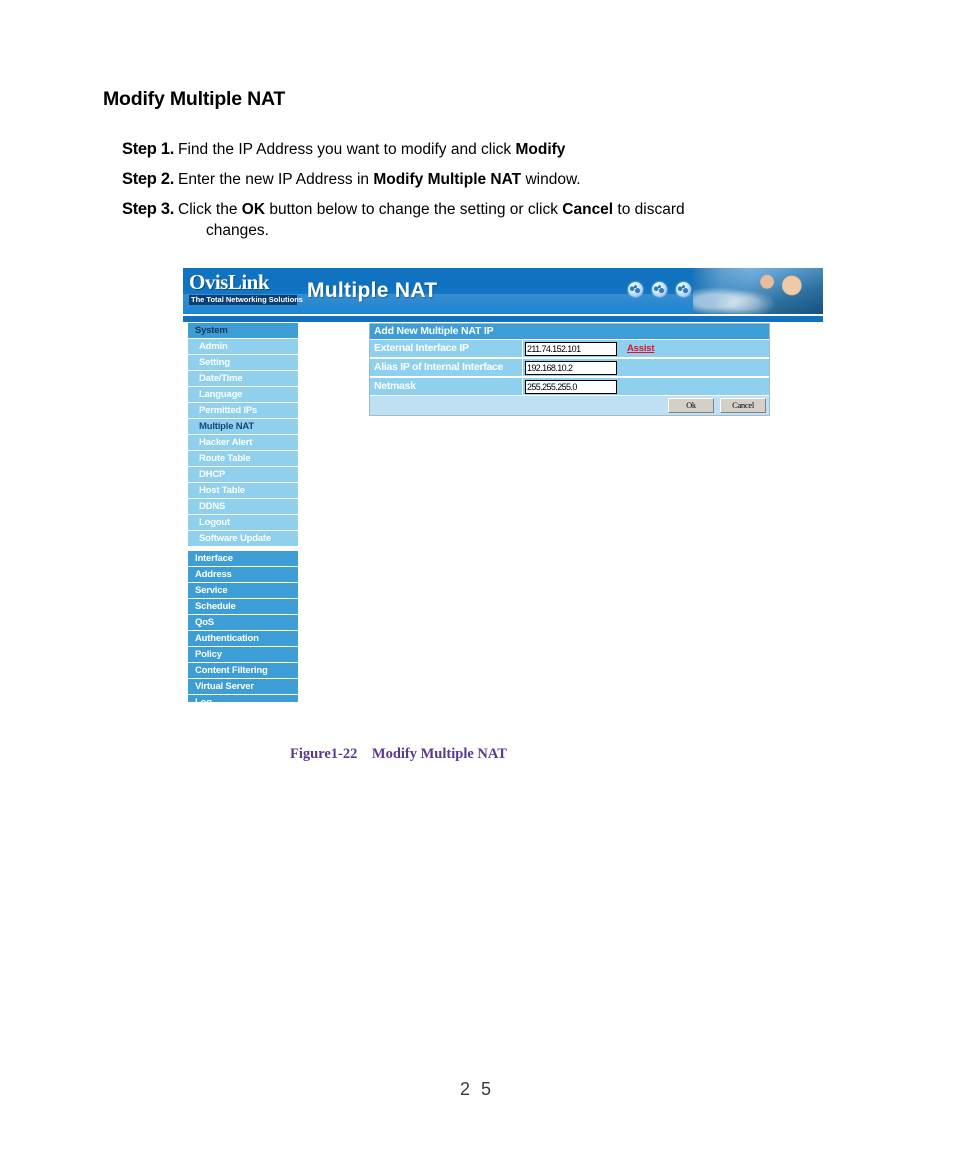 This screenshot has width=954, height=1155. Describe the element at coordinates (503, 318) in the screenshot. I see `banner-divider` at that location.